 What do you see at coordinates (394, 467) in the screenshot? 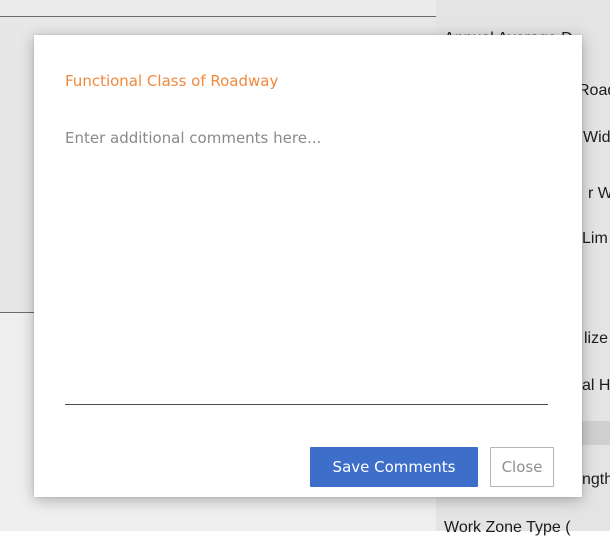
I see `save-comments-button: Save Comments` at bounding box center [394, 467].